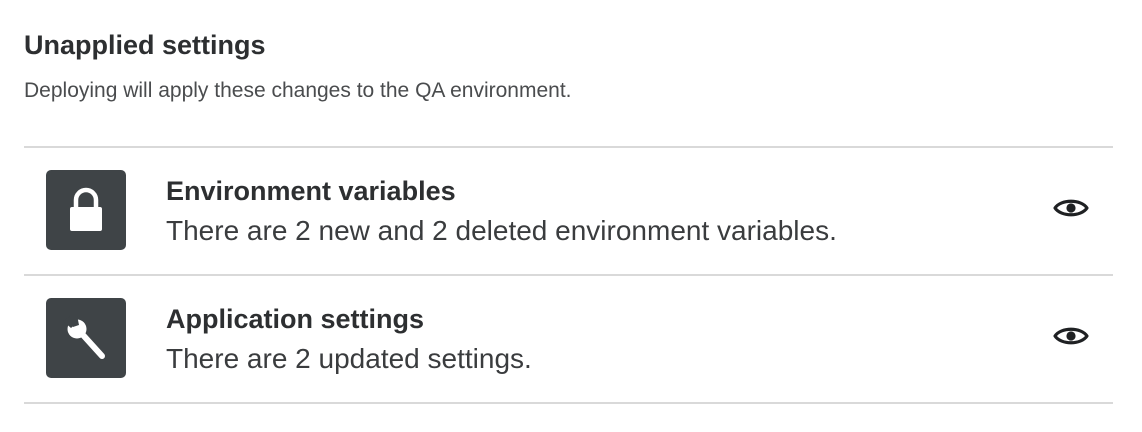 The width and height of the screenshot is (1142, 432). I want to click on view-application-settings-button, so click(1071, 336).